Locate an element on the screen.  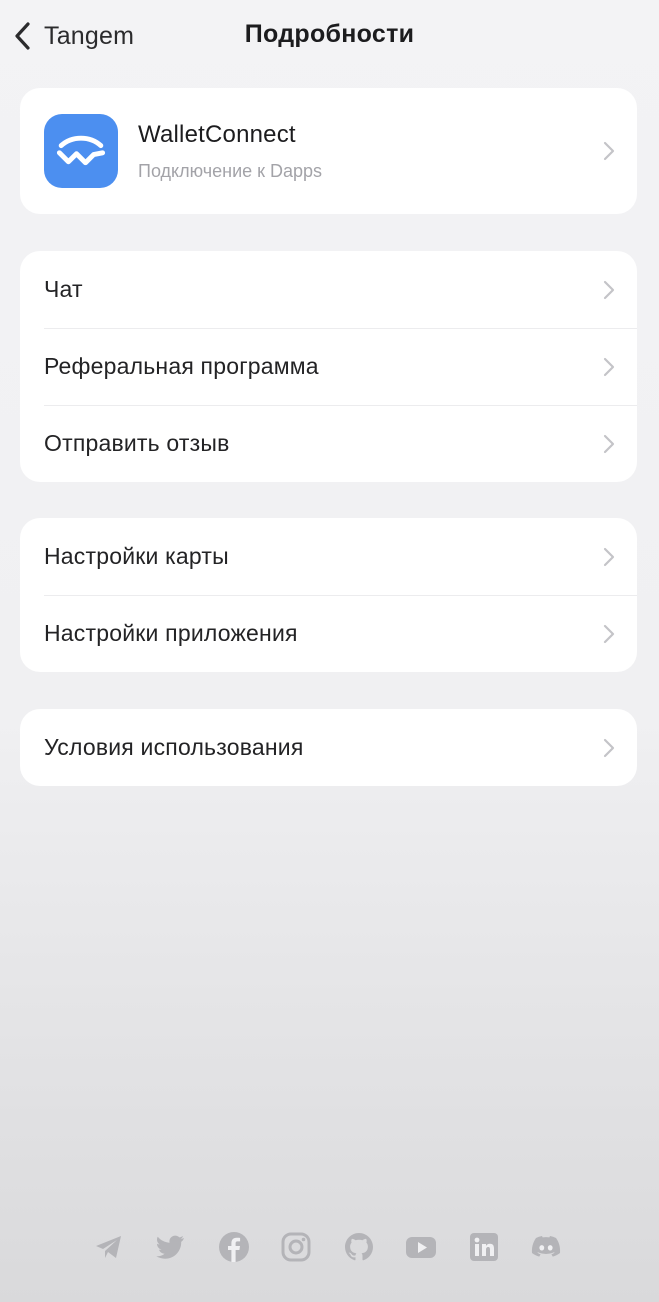
menu-item-card-settings: Настройки карты is located at coordinates (328, 556).